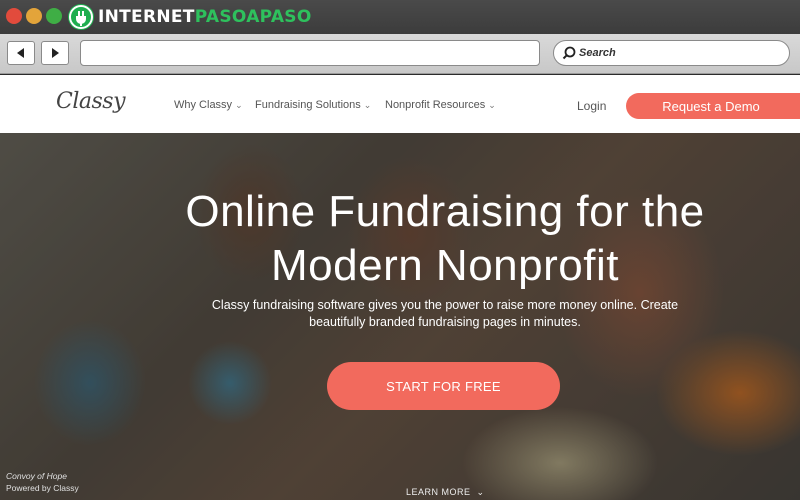  I want to click on watermark-prefix: INTERNET, so click(146, 17).